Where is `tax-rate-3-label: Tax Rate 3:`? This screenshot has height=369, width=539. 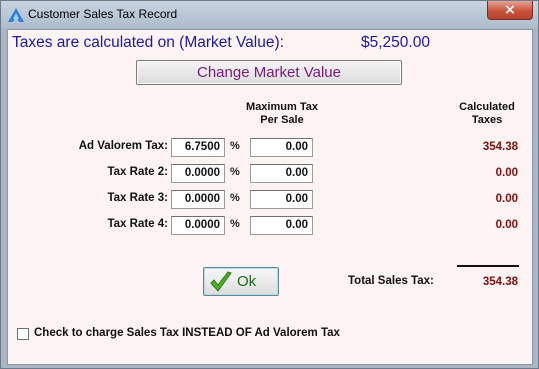 tax-rate-3-label: Tax Rate 3: is located at coordinates (137, 198).